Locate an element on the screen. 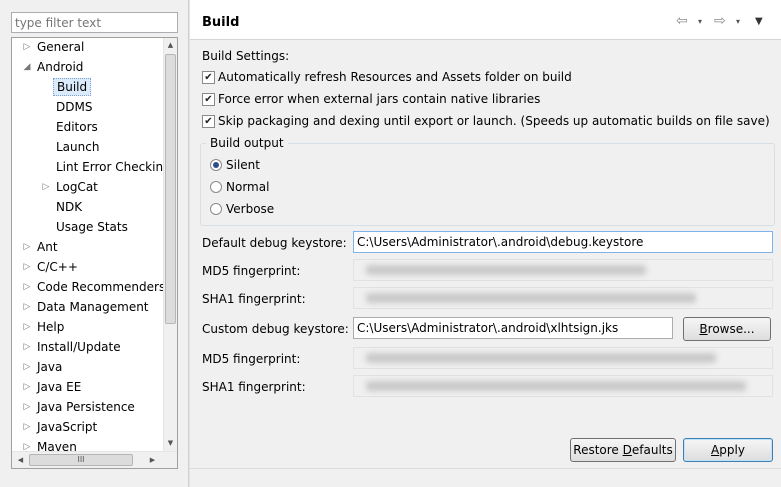  radio-verbose-label: Verbose is located at coordinates (250, 209).